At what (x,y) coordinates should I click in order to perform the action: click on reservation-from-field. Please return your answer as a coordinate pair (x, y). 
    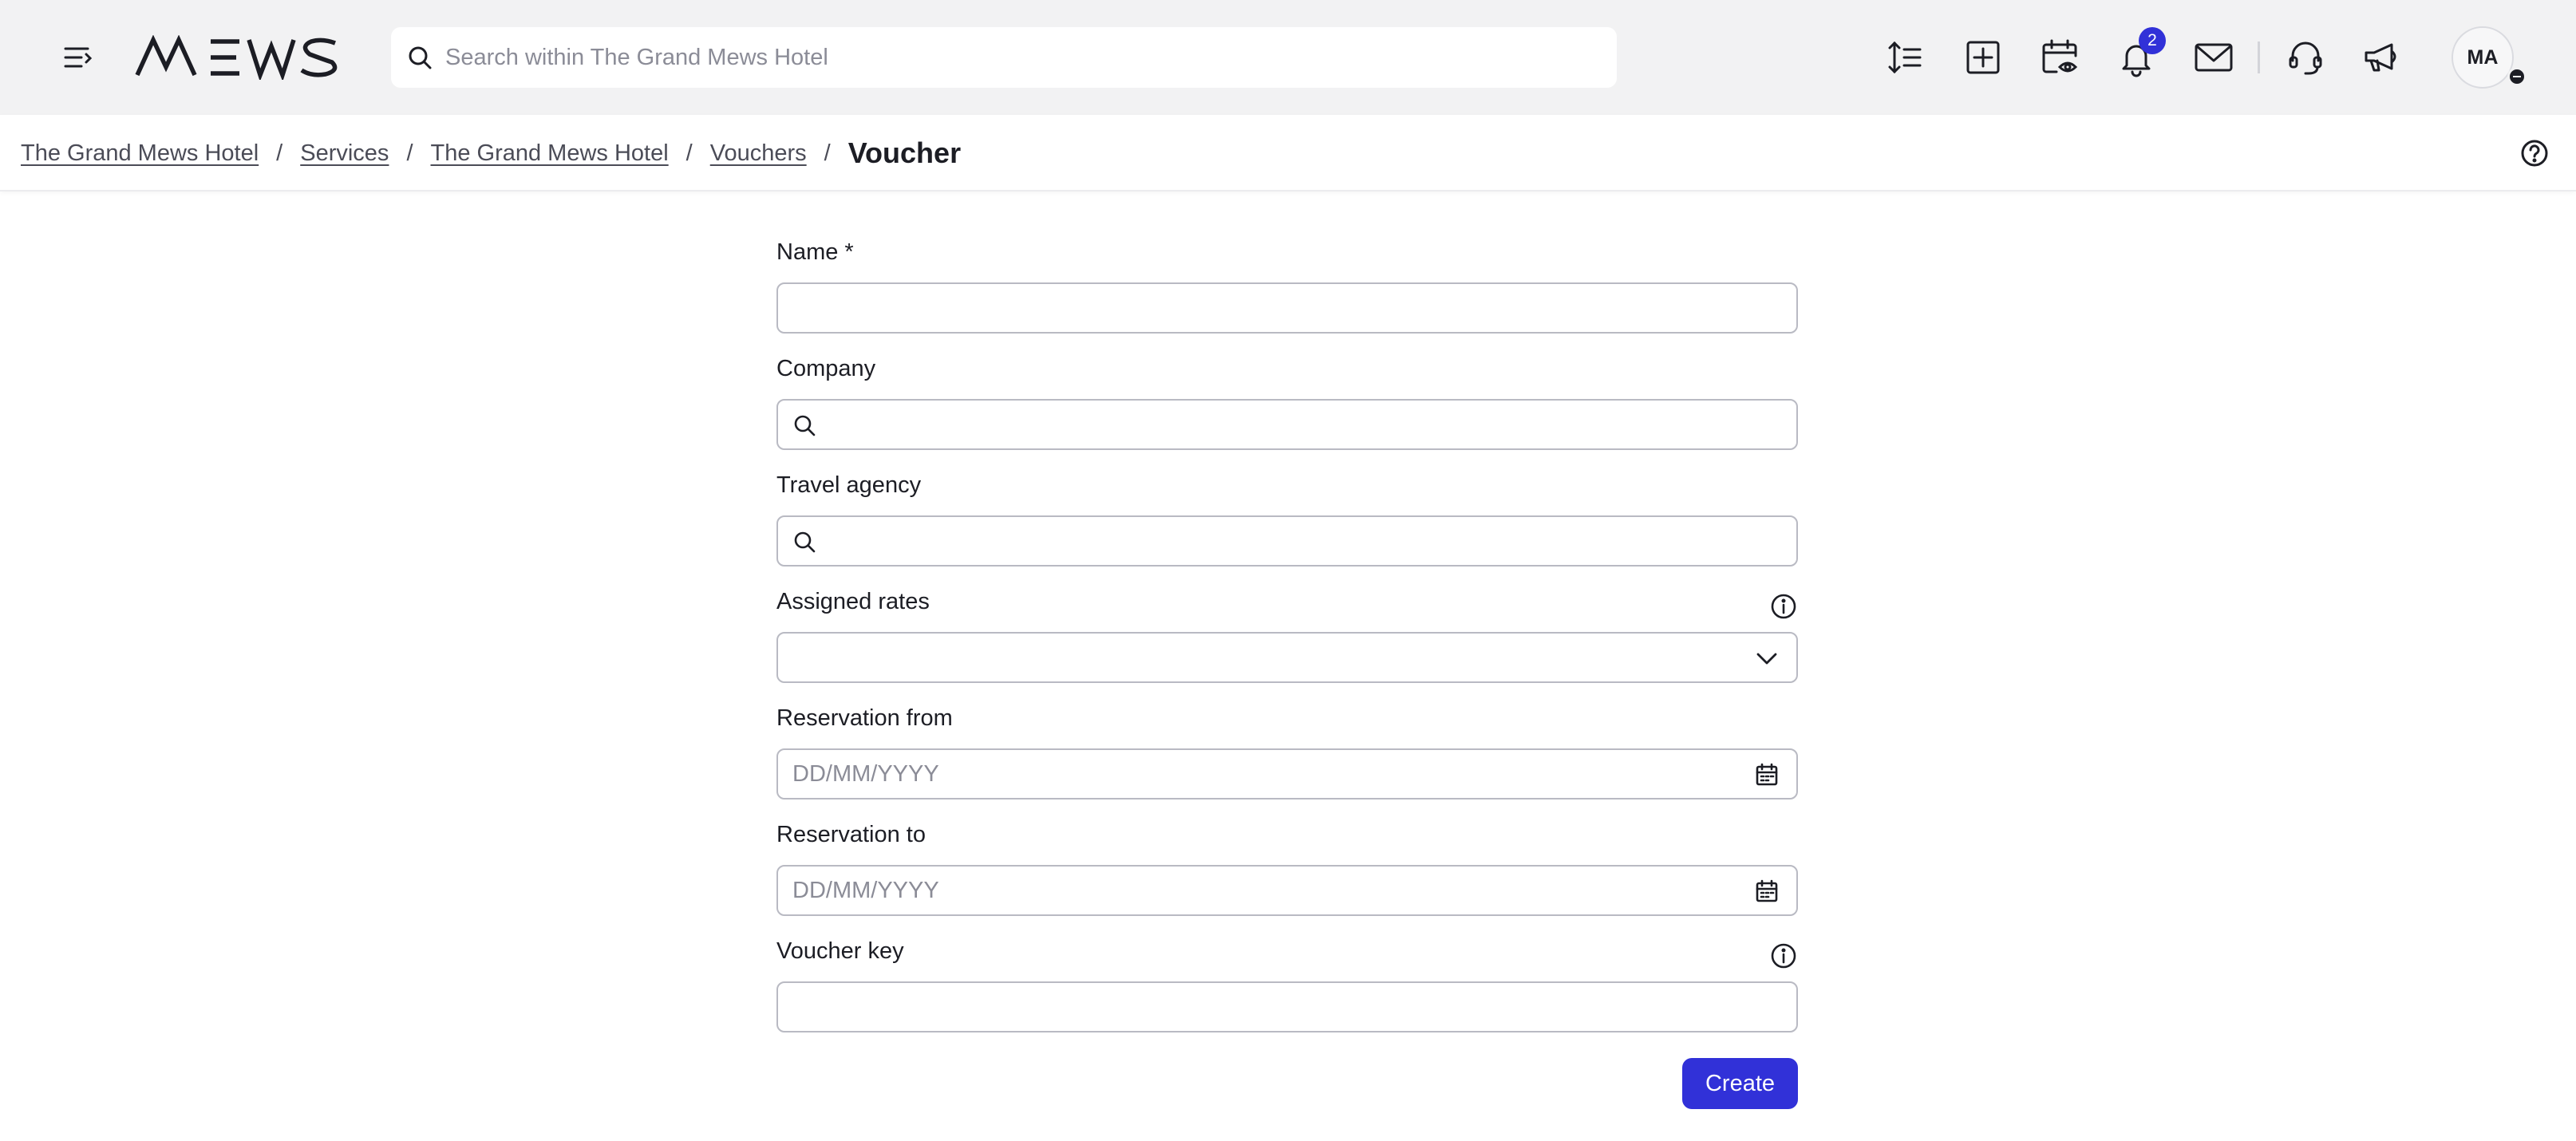
    Looking at the image, I should click on (1287, 773).